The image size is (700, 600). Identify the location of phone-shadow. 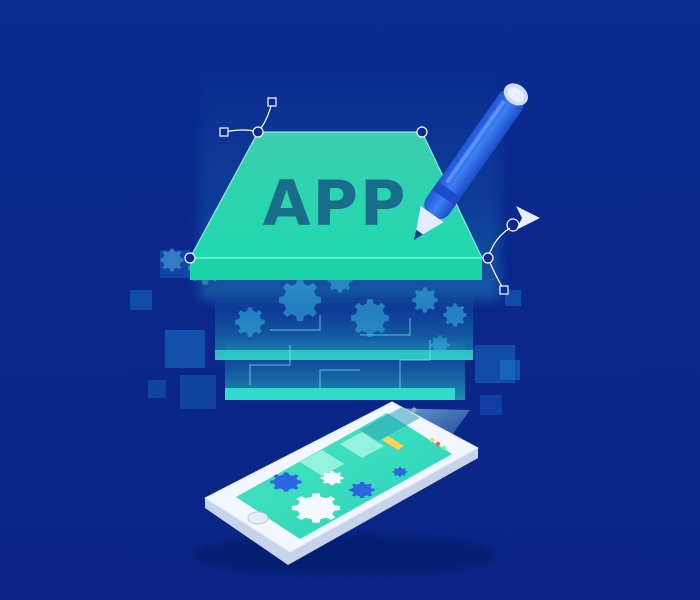
(345, 555).